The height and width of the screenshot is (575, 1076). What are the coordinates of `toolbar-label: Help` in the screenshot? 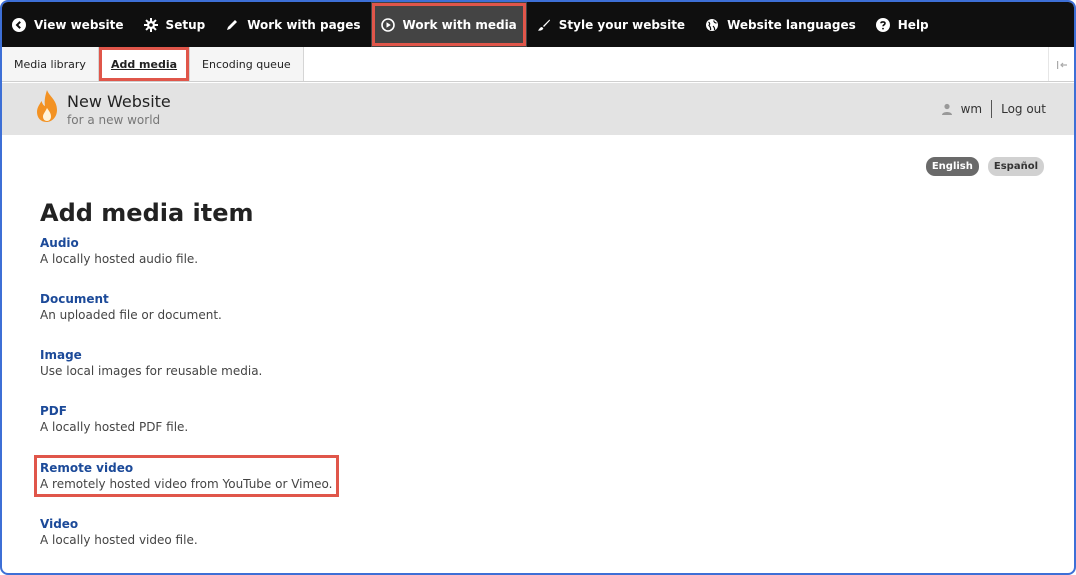 It's located at (913, 24).